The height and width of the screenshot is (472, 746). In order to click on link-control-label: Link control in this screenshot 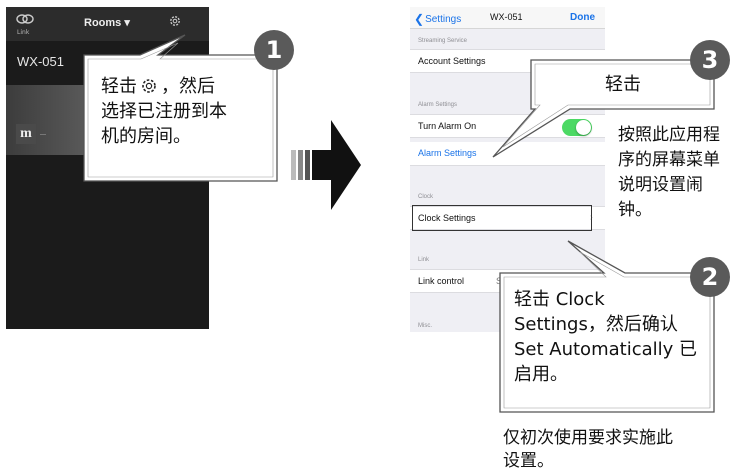, I will do `click(441, 281)`.